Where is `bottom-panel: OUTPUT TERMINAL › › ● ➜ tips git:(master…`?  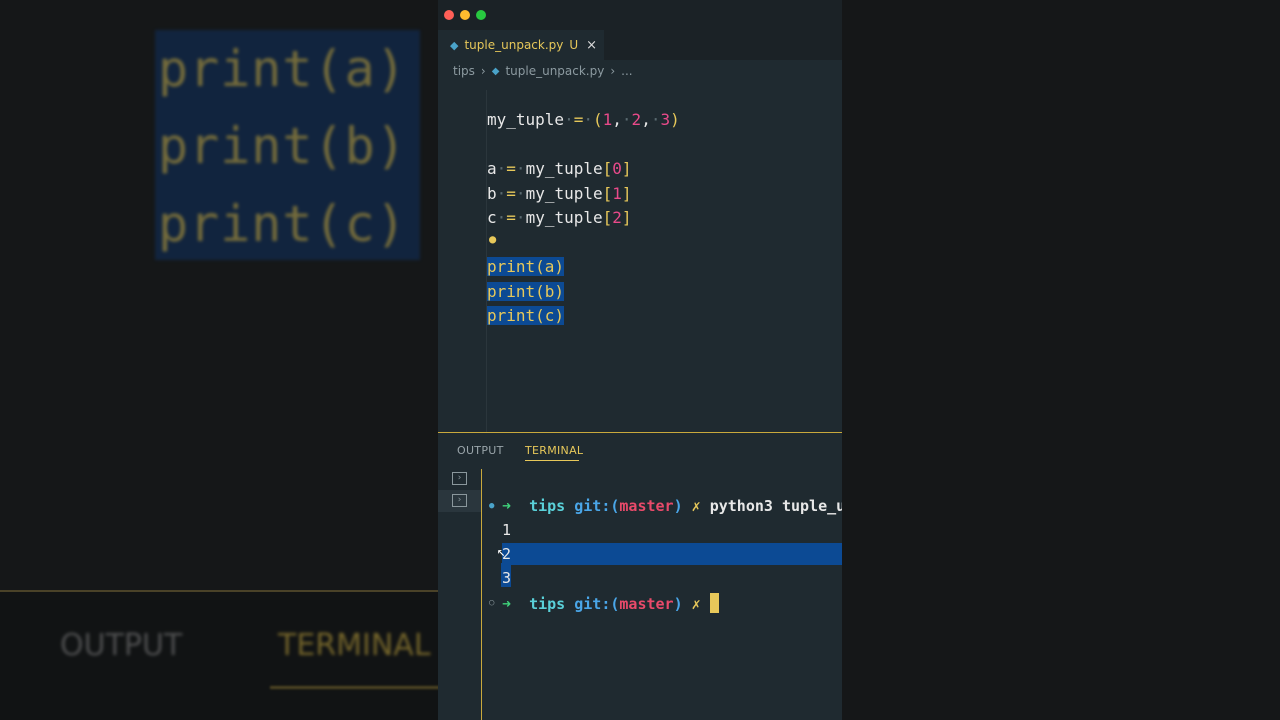
bottom-panel: OUTPUT TERMINAL › › ● ➜ tips git:(master… is located at coordinates (640, 576).